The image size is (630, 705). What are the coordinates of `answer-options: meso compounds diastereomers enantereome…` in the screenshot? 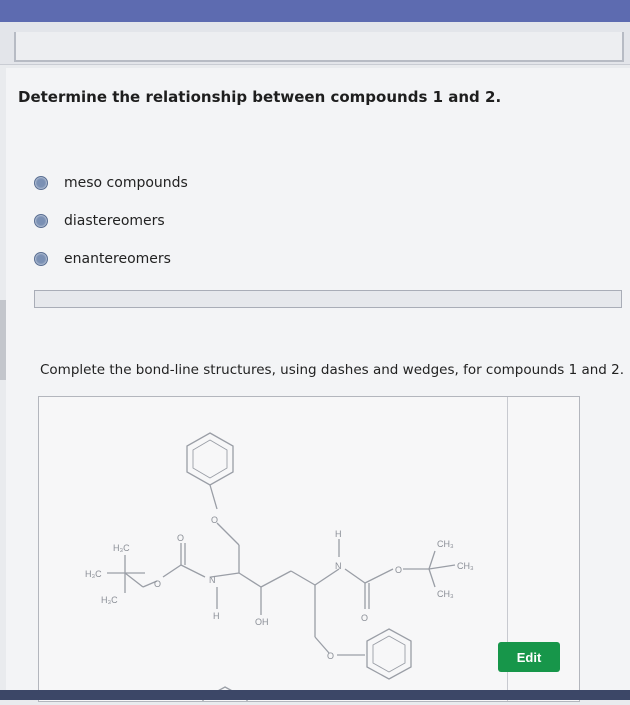 It's located at (111, 221).